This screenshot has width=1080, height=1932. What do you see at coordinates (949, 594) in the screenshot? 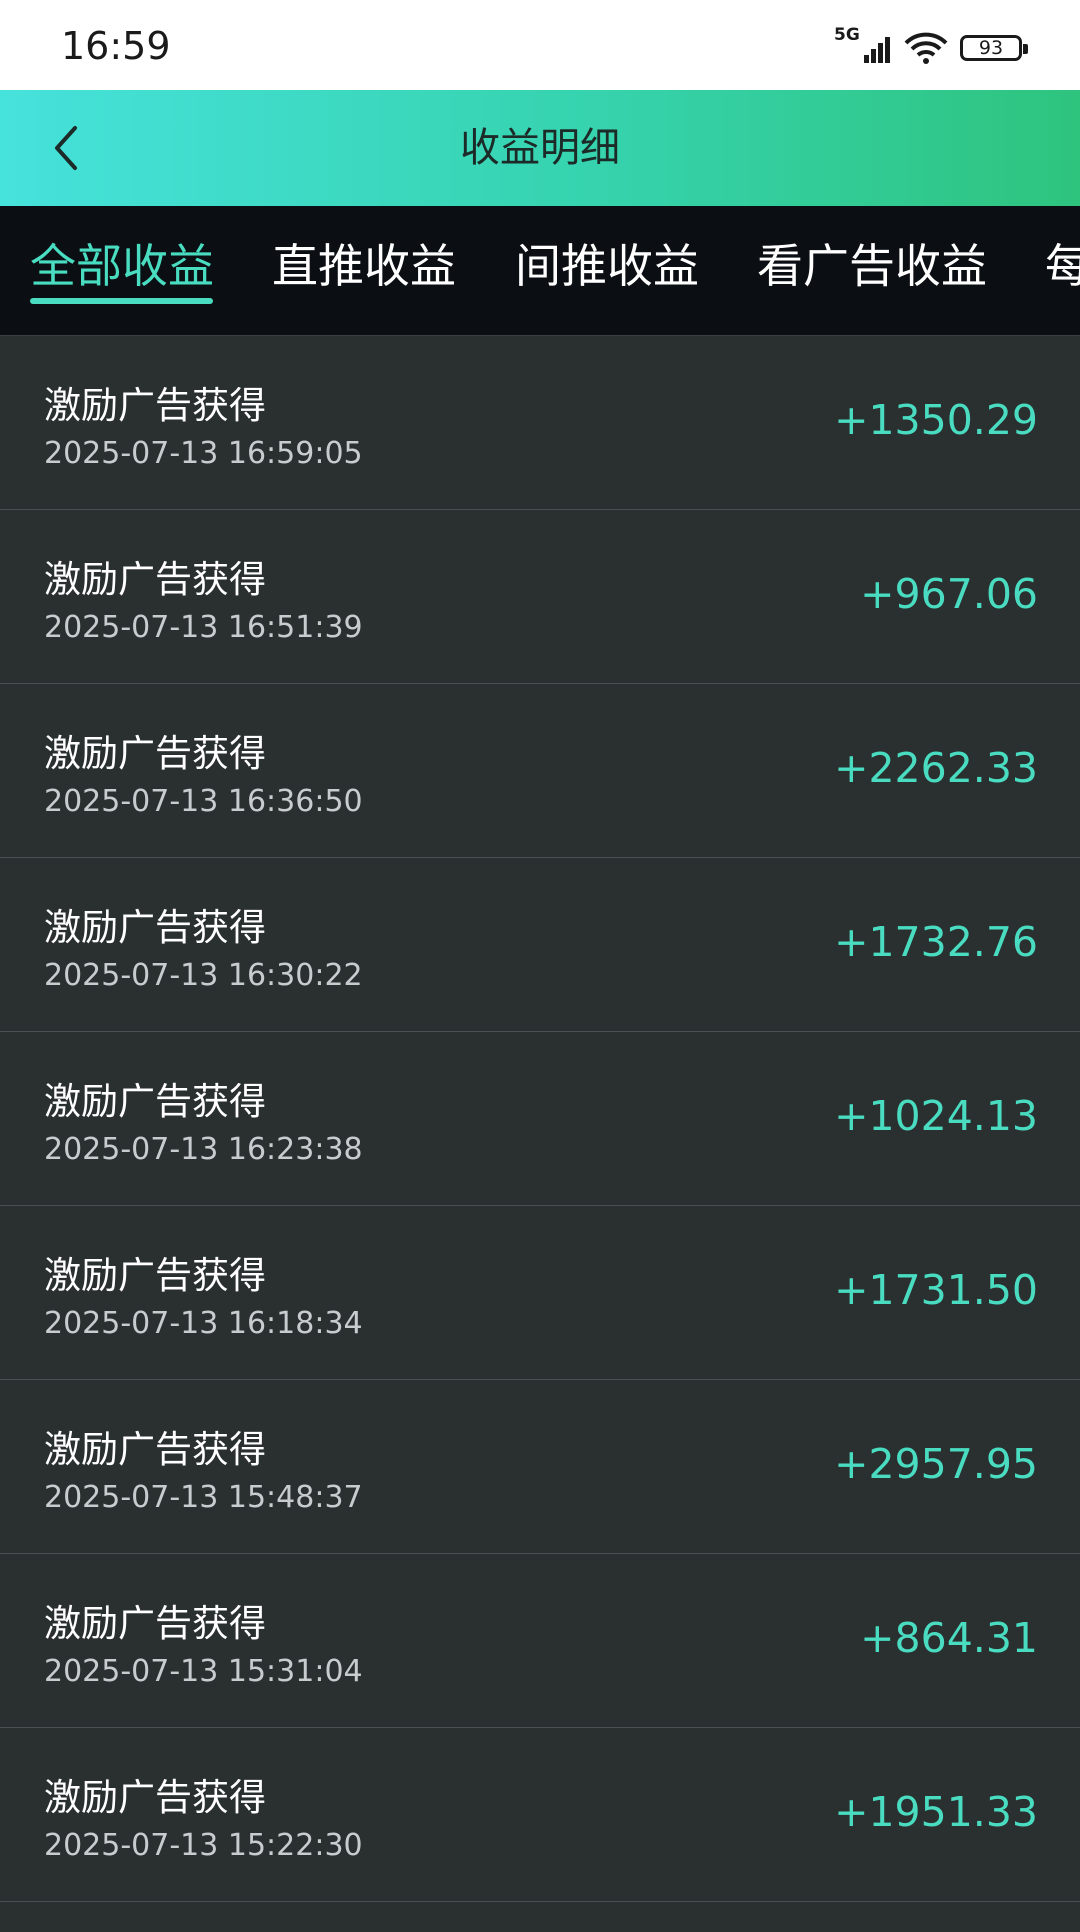
I see `record-amount: +967.06` at bounding box center [949, 594].